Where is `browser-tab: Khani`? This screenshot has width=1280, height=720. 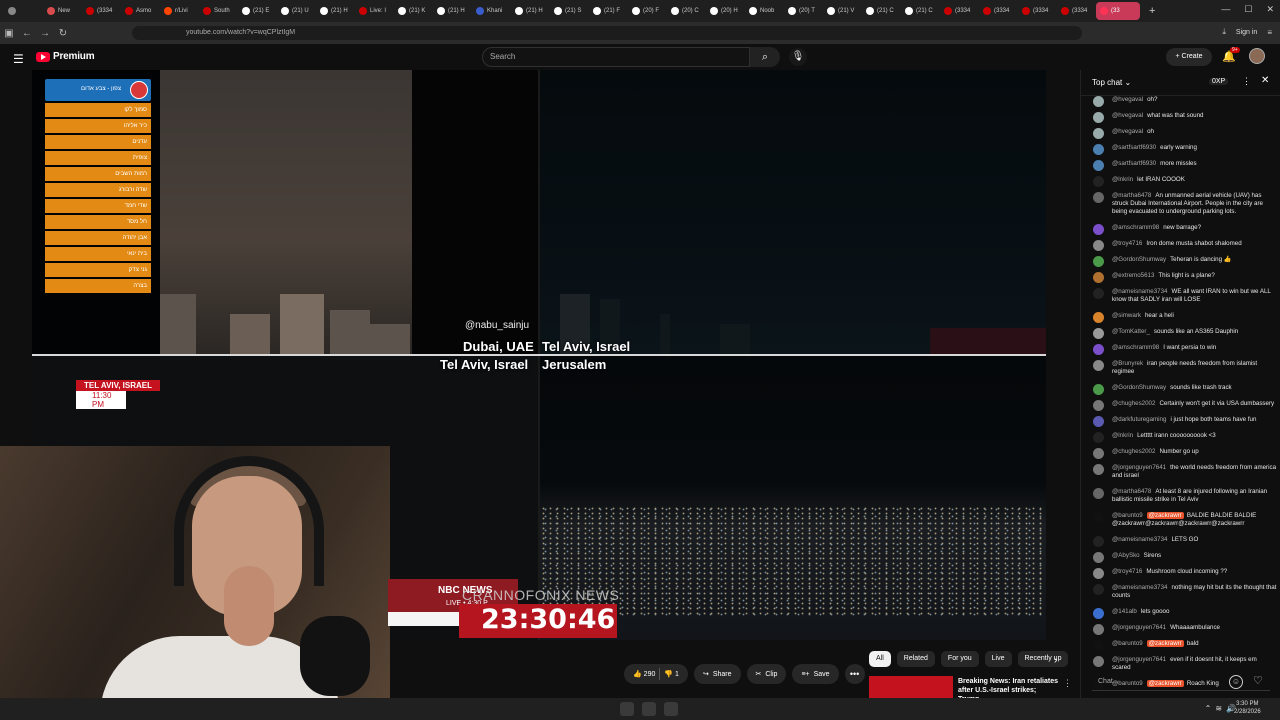
browser-tab: Khani is located at coordinates (491, 11).